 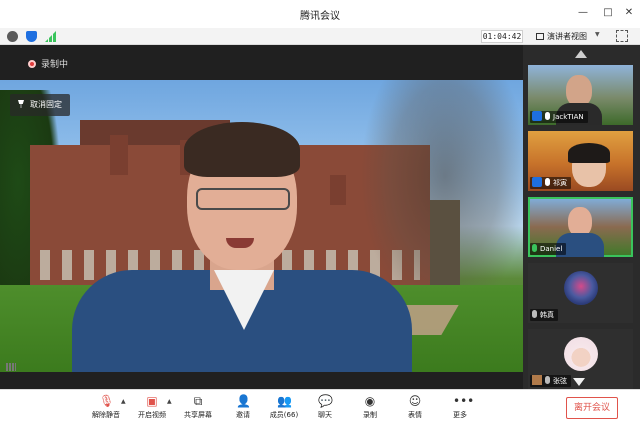 I want to click on record-button: ◉ 录制, so click(x=370, y=409).